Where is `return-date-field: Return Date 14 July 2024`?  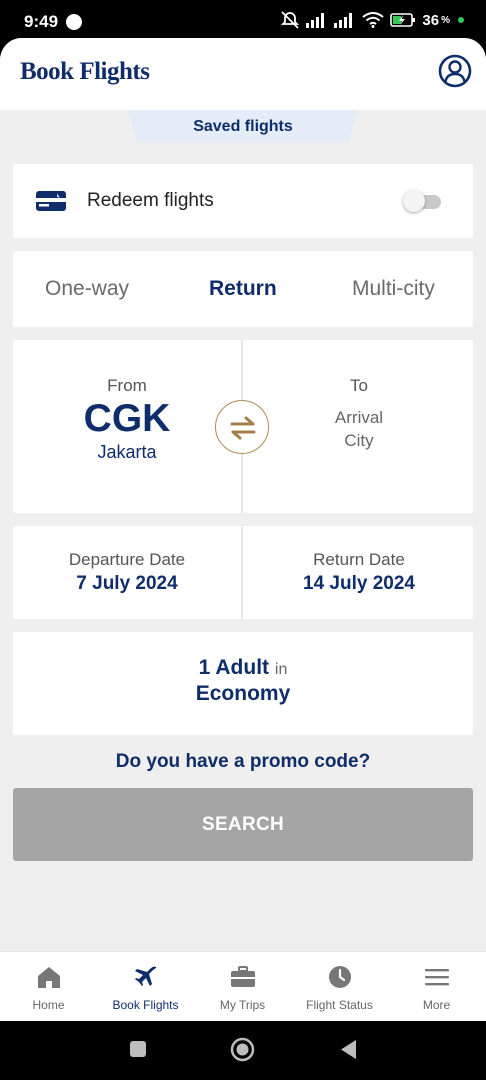
return-date-field: Return Date 14 July 2024 is located at coordinates (359, 572).